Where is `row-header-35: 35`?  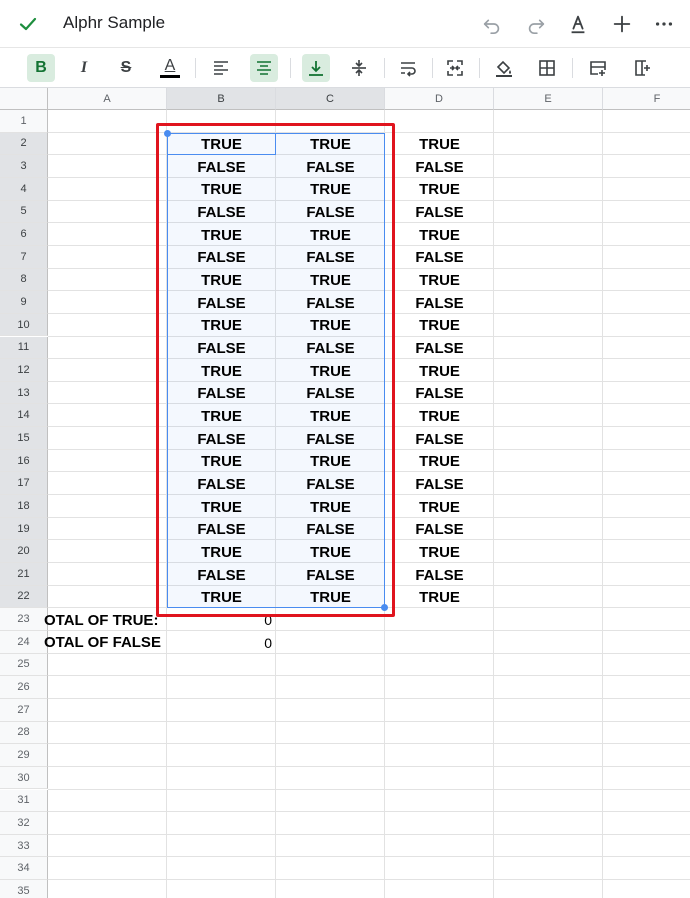
row-header-35: 35 is located at coordinates (24, 889).